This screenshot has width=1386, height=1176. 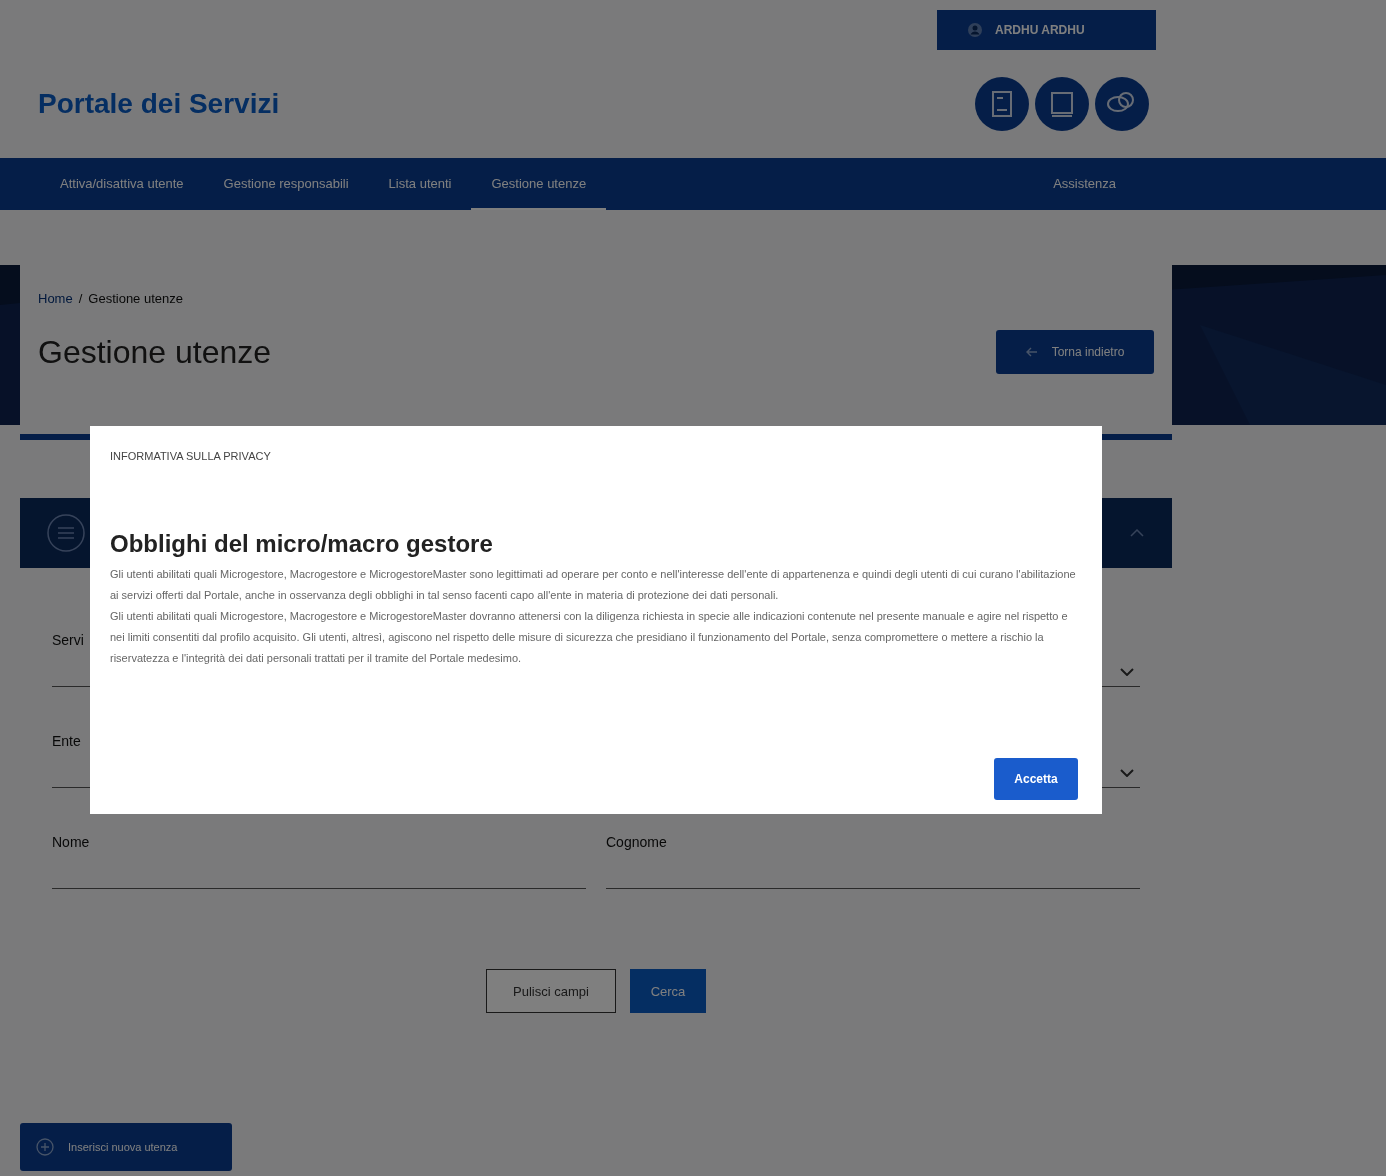 What do you see at coordinates (286, 184) in the screenshot?
I see `nav-tab: Gestione responsabili` at bounding box center [286, 184].